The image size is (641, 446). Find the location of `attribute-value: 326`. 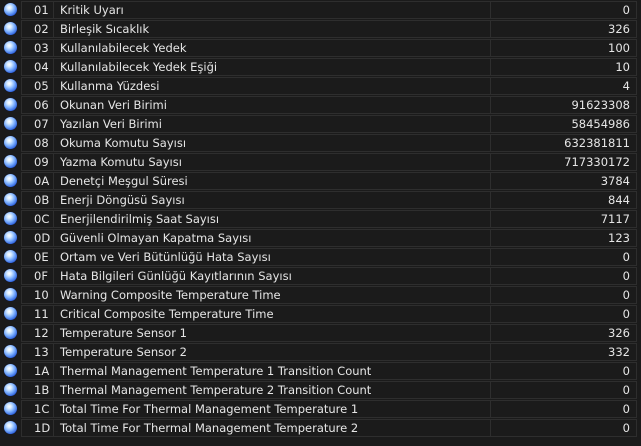

attribute-value: 326 is located at coordinates (564, 28).